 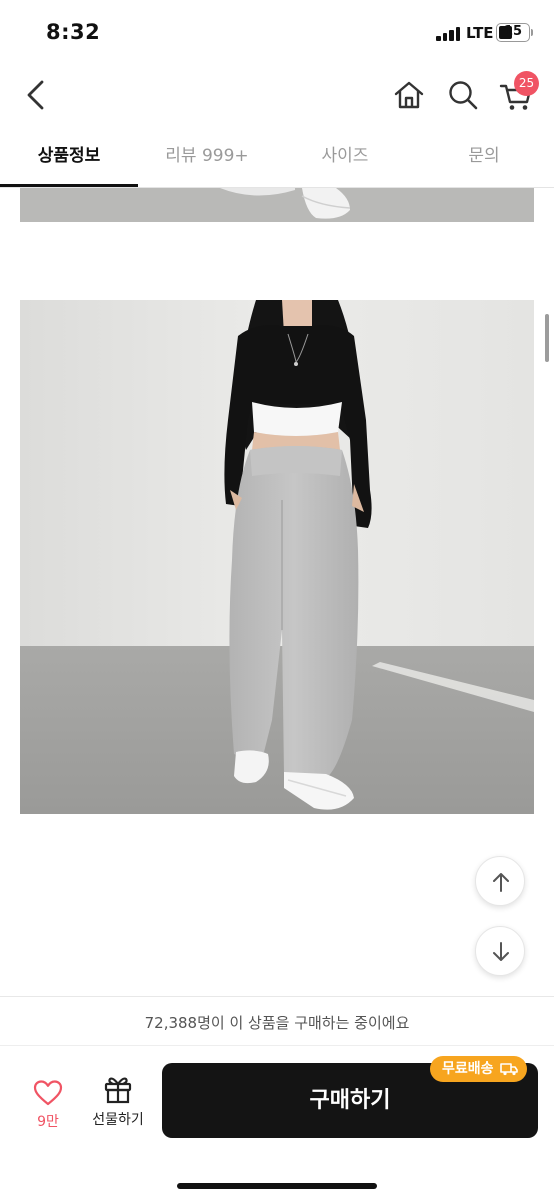 I want to click on back-button, so click(x=37, y=95).